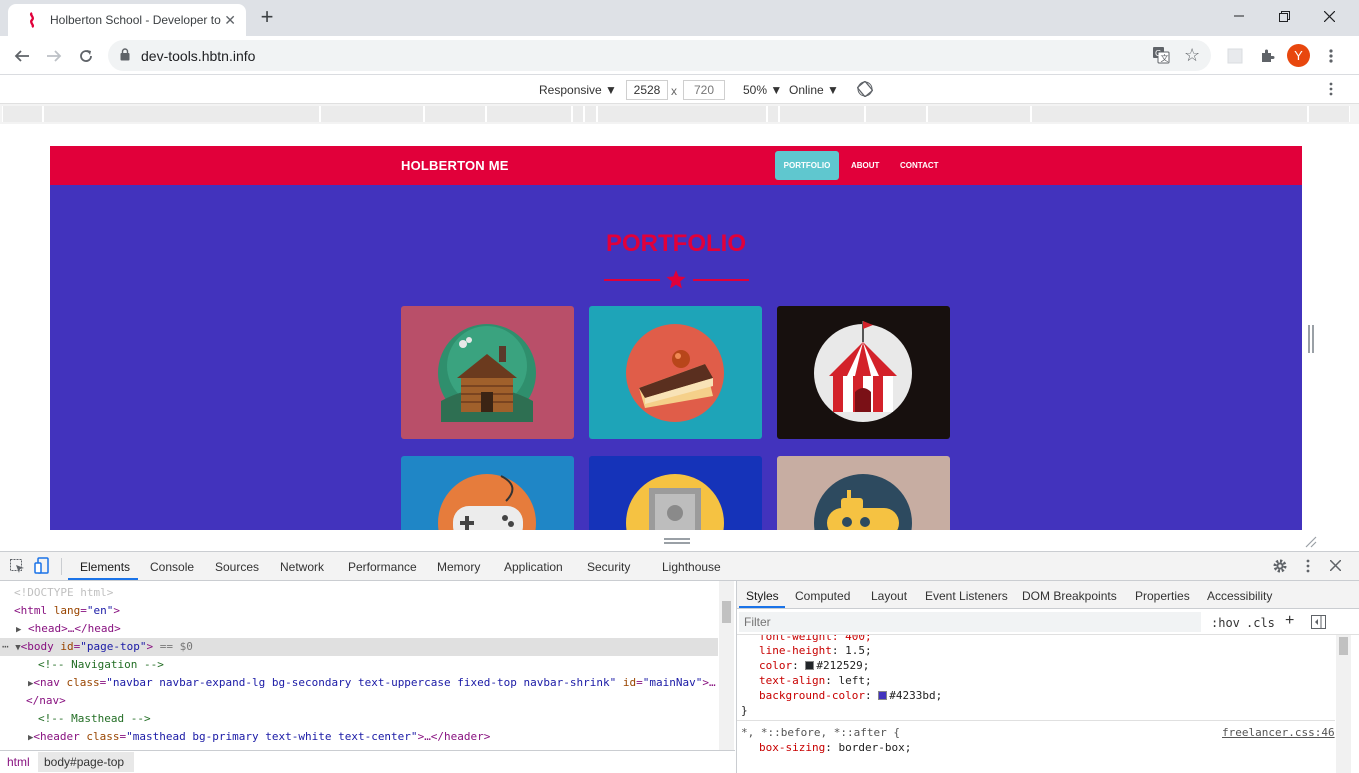 The height and width of the screenshot is (773, 1359). What do you see at coordinates (17, 567) in the screenshot?
I see `inspect-element-icon` at bounding box center [17, 567].